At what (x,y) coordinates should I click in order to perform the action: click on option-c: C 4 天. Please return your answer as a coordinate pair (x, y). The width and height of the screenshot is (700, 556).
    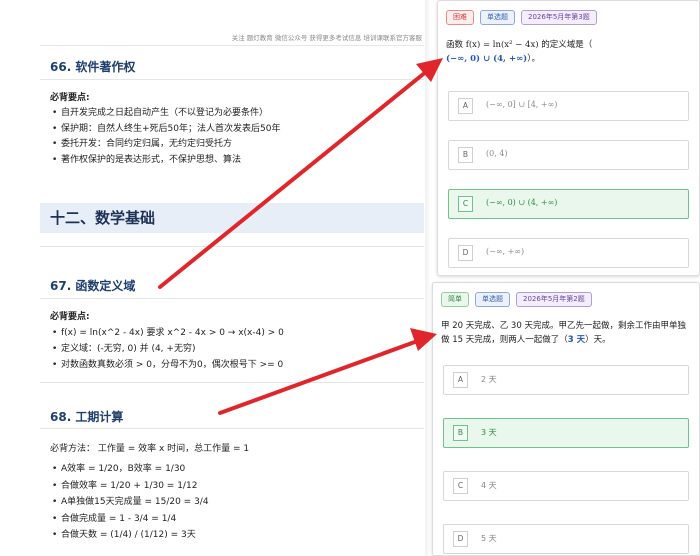
    Looking at the image, I should click on (566, 486).